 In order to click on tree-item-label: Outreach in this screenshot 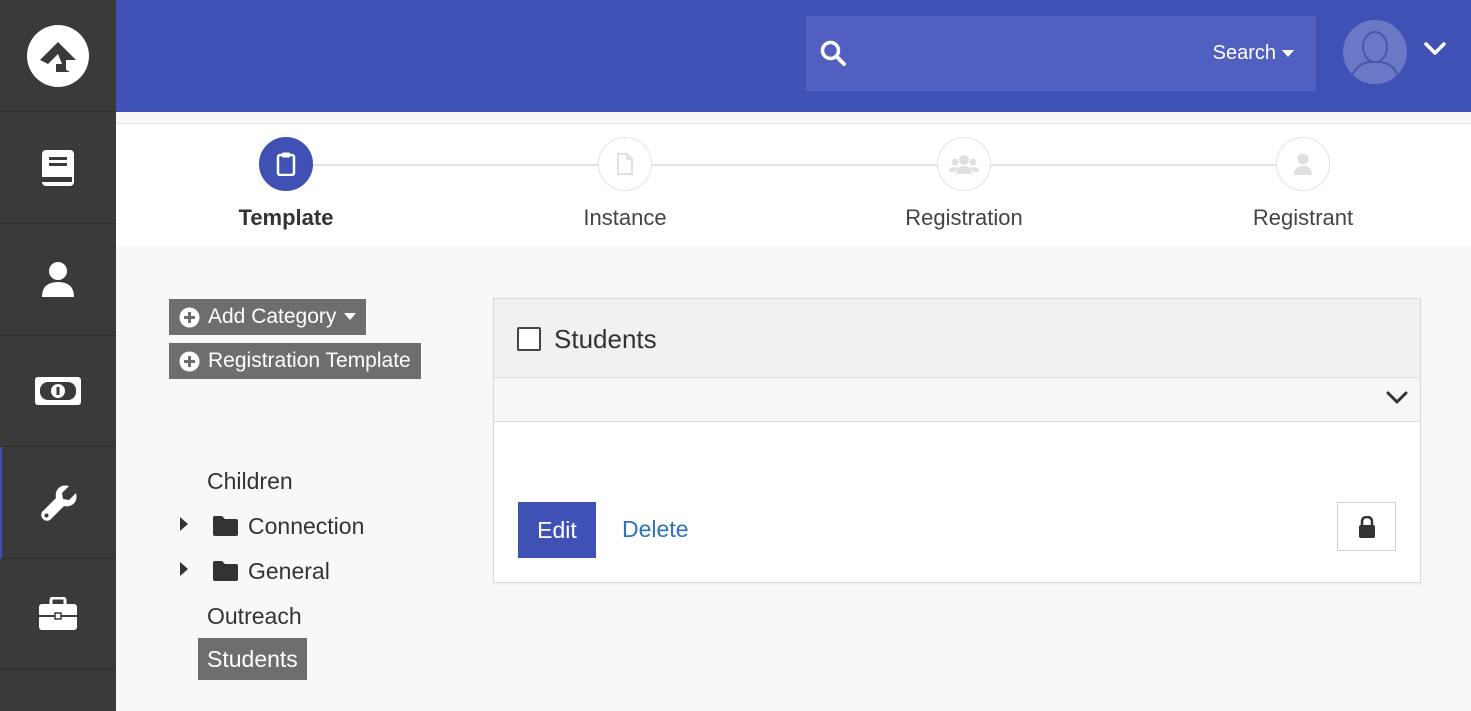, I will do `click(254, 615)`.